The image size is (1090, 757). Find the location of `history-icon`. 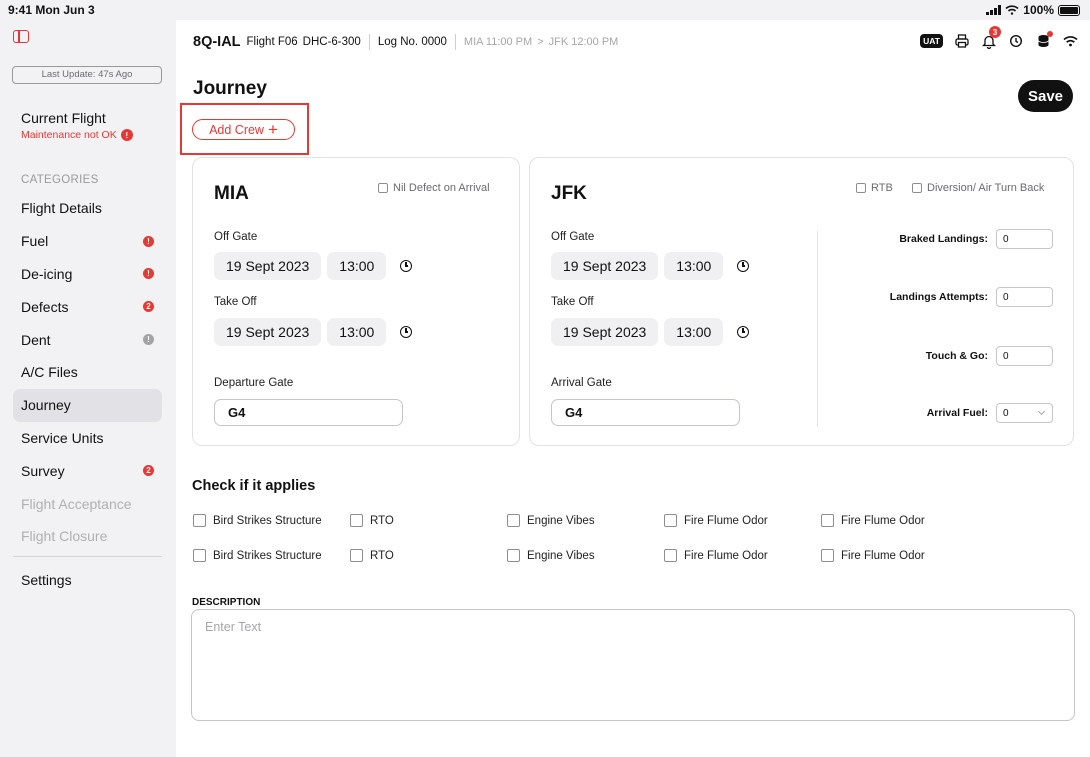

history-icon is located at coordinates (1016, 41).